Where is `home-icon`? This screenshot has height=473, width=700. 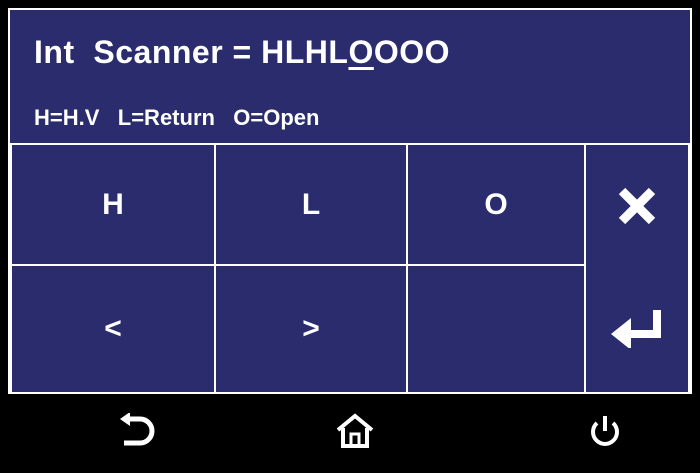
home-icon is located at coordinates (355, 430).